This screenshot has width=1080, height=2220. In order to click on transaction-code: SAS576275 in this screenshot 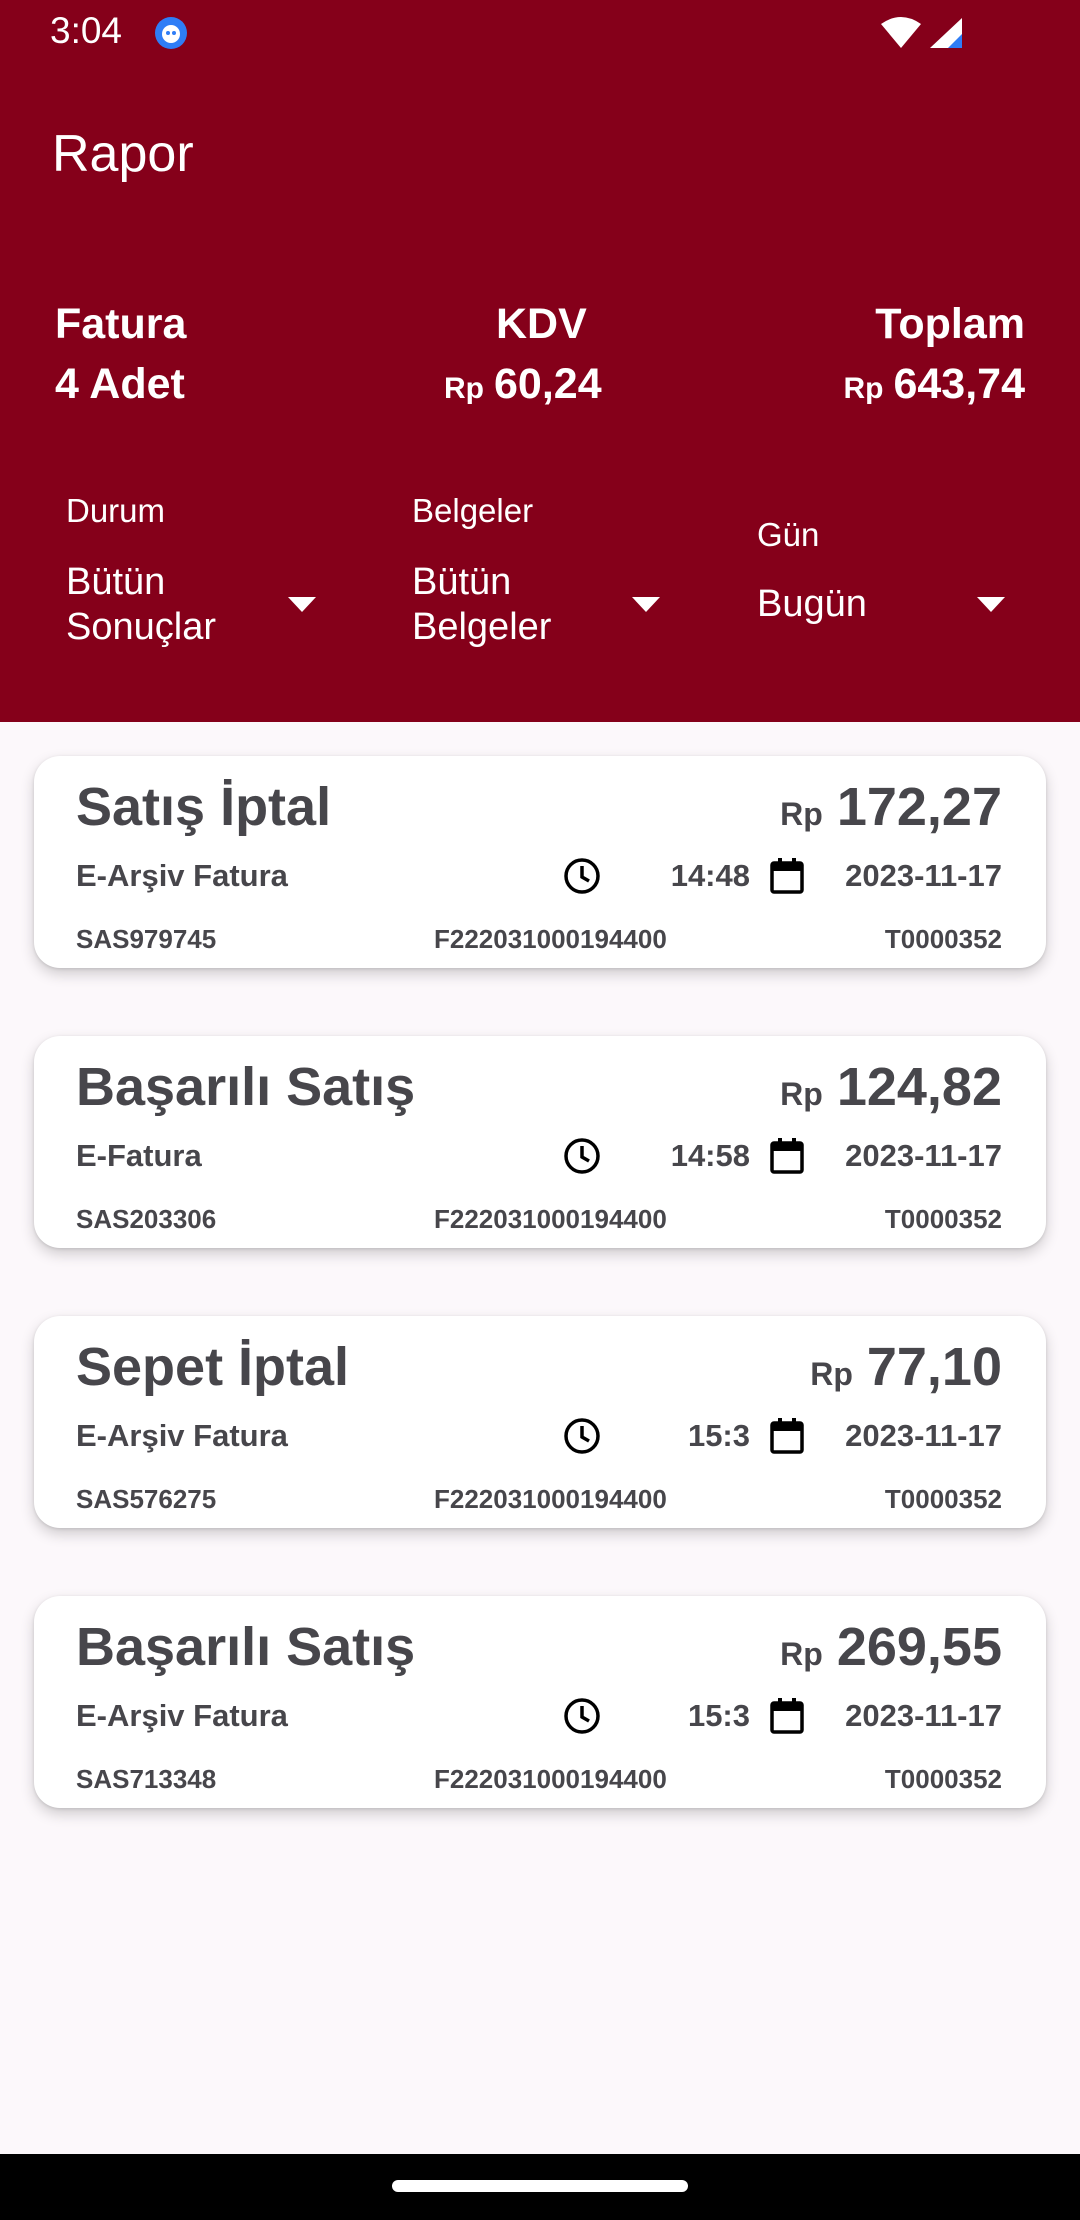, I will do `click(146, 1499)`.